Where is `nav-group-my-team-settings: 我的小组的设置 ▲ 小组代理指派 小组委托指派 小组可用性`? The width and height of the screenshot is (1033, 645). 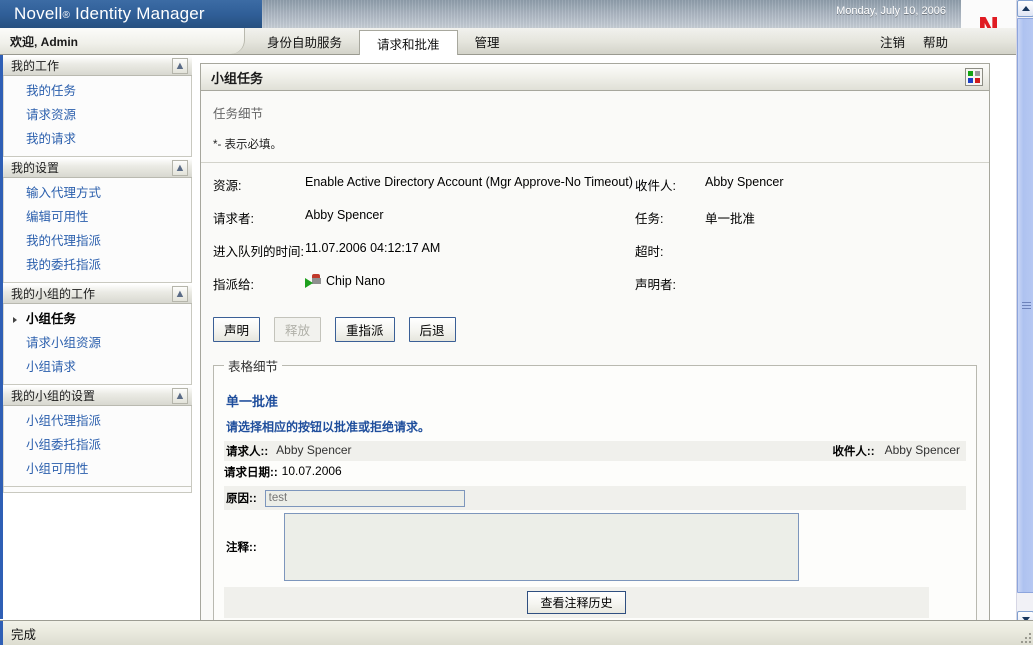 nav-group-my-team-settings: 我的小组的设置 ▲ 小组代理指派 小组委托指派 小组可用性 is located at coordinates (97, 436).